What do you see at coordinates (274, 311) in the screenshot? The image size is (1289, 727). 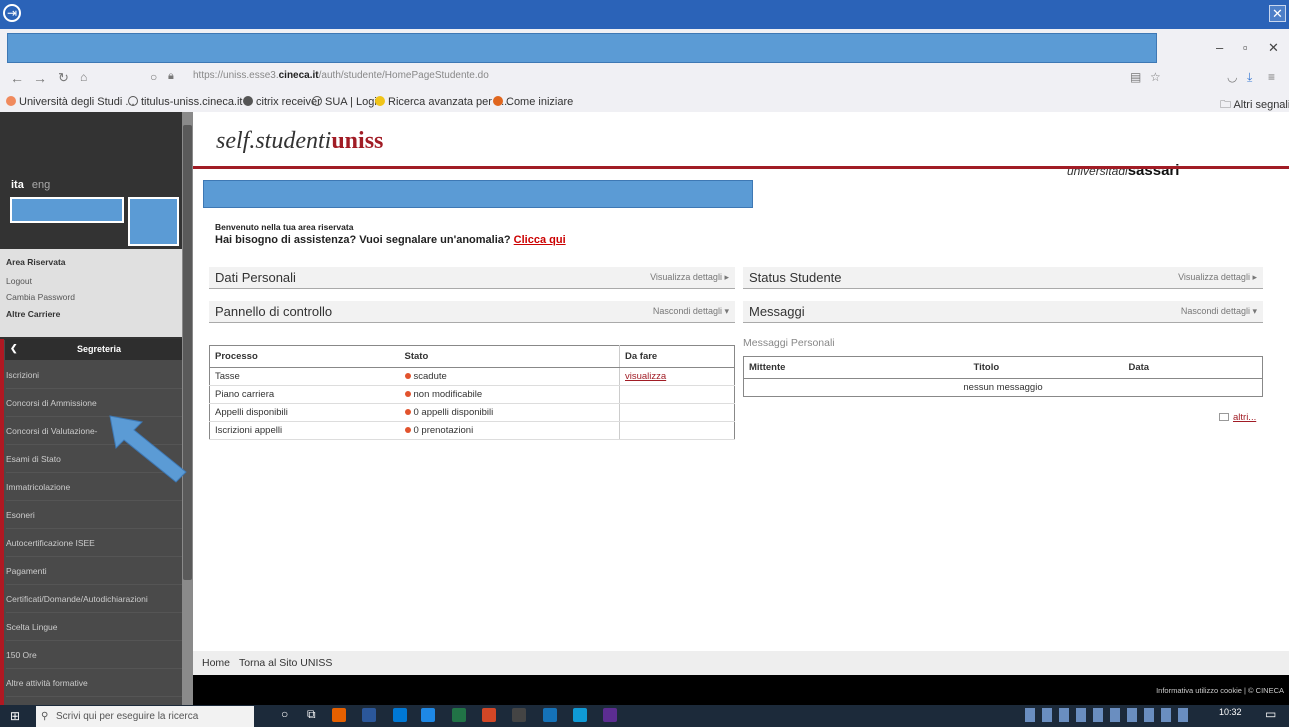 I see `panel-title: Pannello di controllo` at bounding box center [274, 311].